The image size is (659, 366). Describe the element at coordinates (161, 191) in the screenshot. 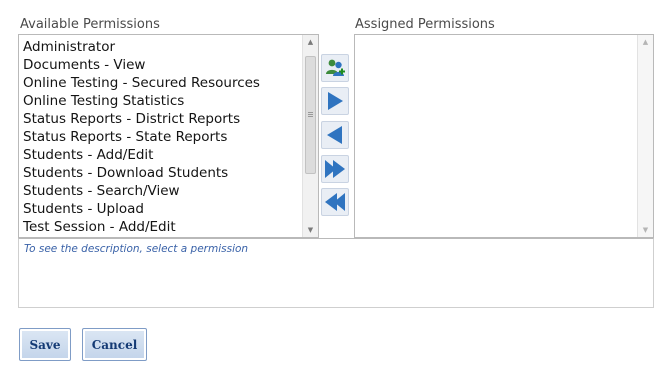

I see `list-item: Students - Search/View` at that location.